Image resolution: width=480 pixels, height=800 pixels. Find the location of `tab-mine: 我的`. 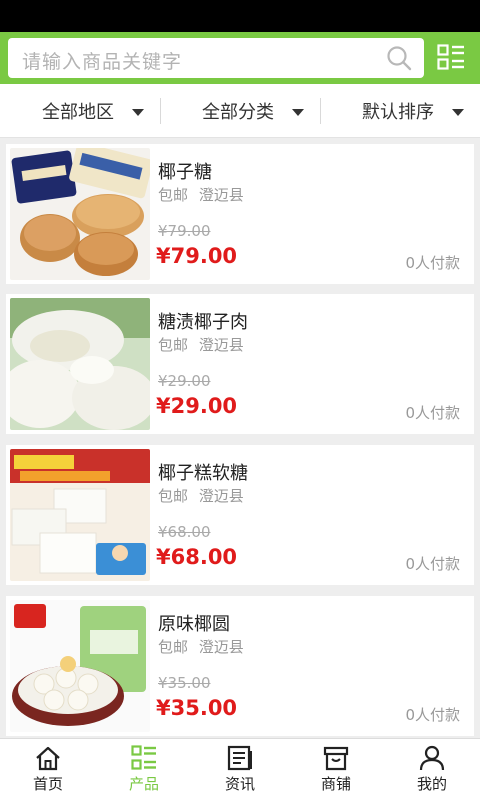

tab-mine: 我的 is located at coordinates (432, 769).